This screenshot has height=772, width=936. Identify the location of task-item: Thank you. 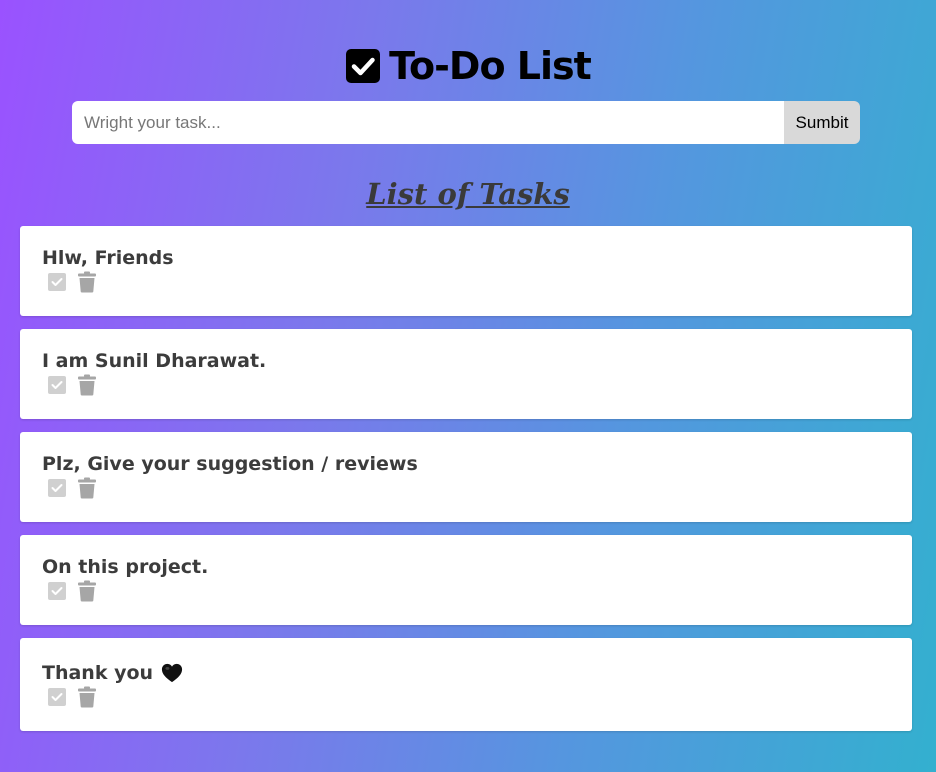
(466, 684).